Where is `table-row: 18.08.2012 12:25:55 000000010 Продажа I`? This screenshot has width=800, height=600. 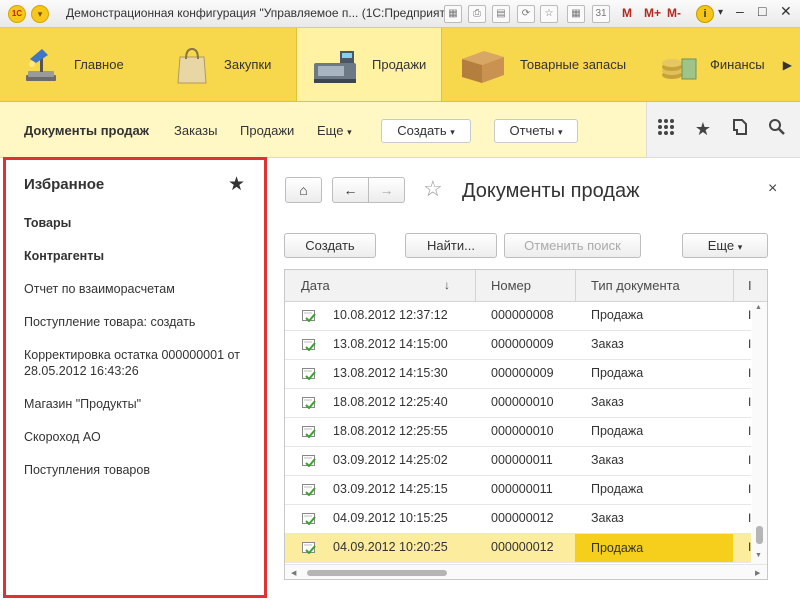 table-row: 18.08.2012 12:25:55 000000010 Продажа I is located at coordinates (518, 432).